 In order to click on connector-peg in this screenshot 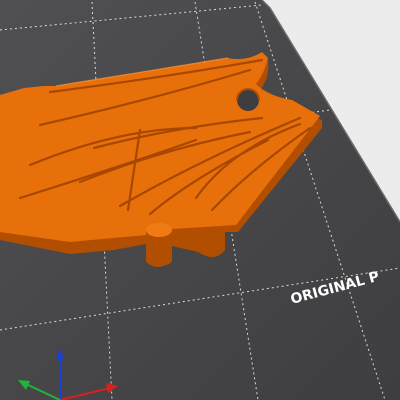, I will do `click(159, 244)`.